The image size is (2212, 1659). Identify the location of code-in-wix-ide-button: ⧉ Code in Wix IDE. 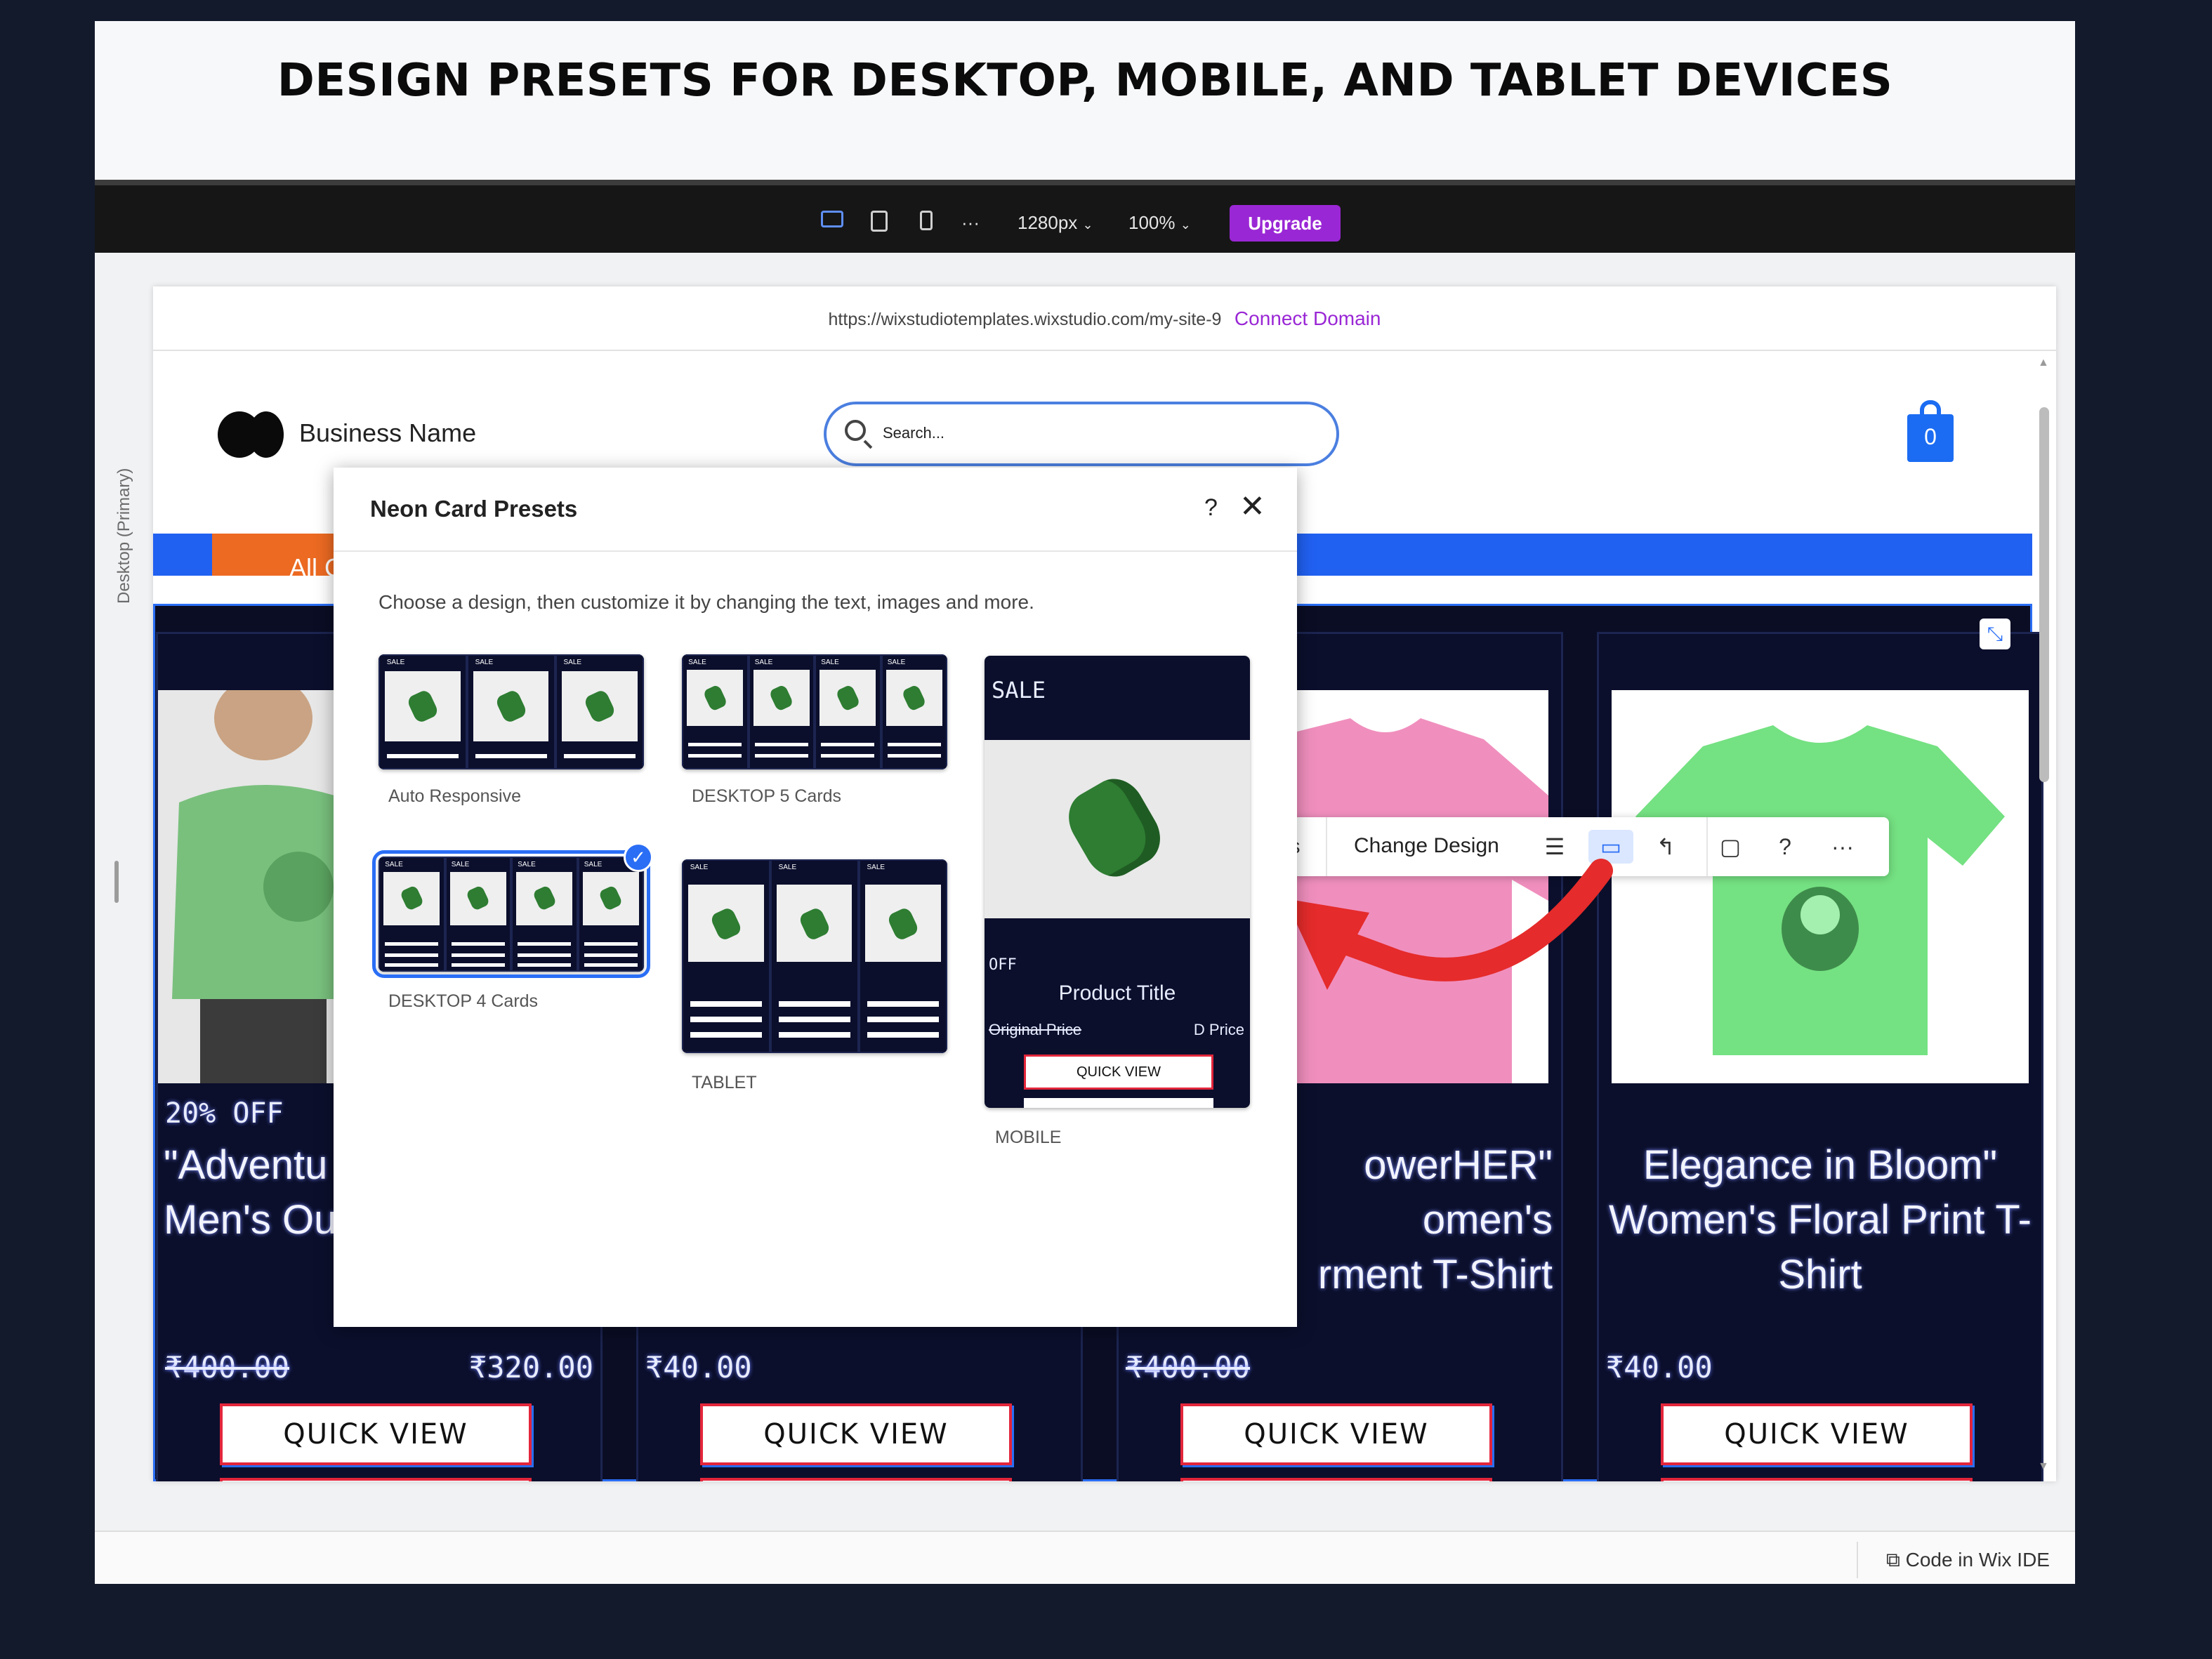
(1953, 1560).